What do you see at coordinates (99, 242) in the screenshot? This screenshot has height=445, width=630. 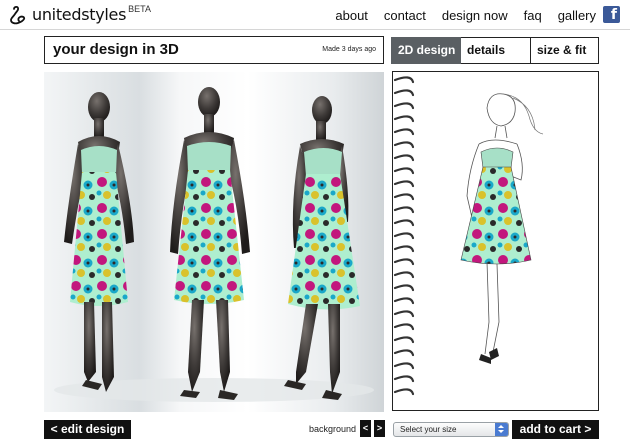 I see `mannequin-left` at bounding box center [99, 242].